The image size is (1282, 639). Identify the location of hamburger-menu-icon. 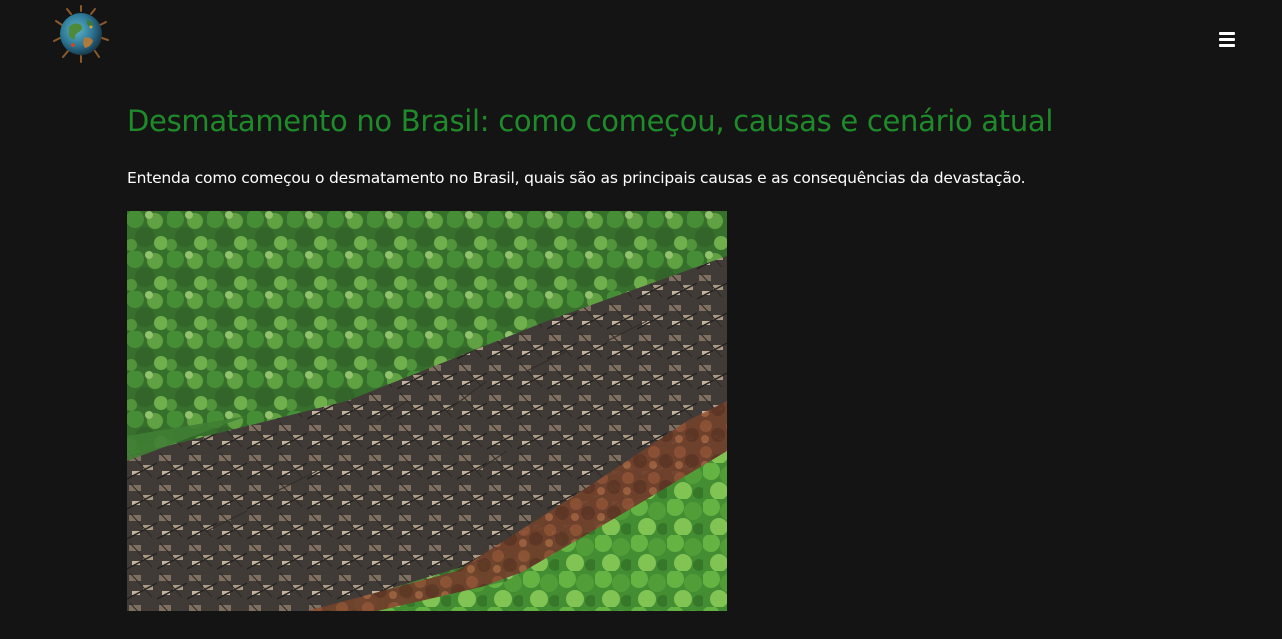
(1227, 40).